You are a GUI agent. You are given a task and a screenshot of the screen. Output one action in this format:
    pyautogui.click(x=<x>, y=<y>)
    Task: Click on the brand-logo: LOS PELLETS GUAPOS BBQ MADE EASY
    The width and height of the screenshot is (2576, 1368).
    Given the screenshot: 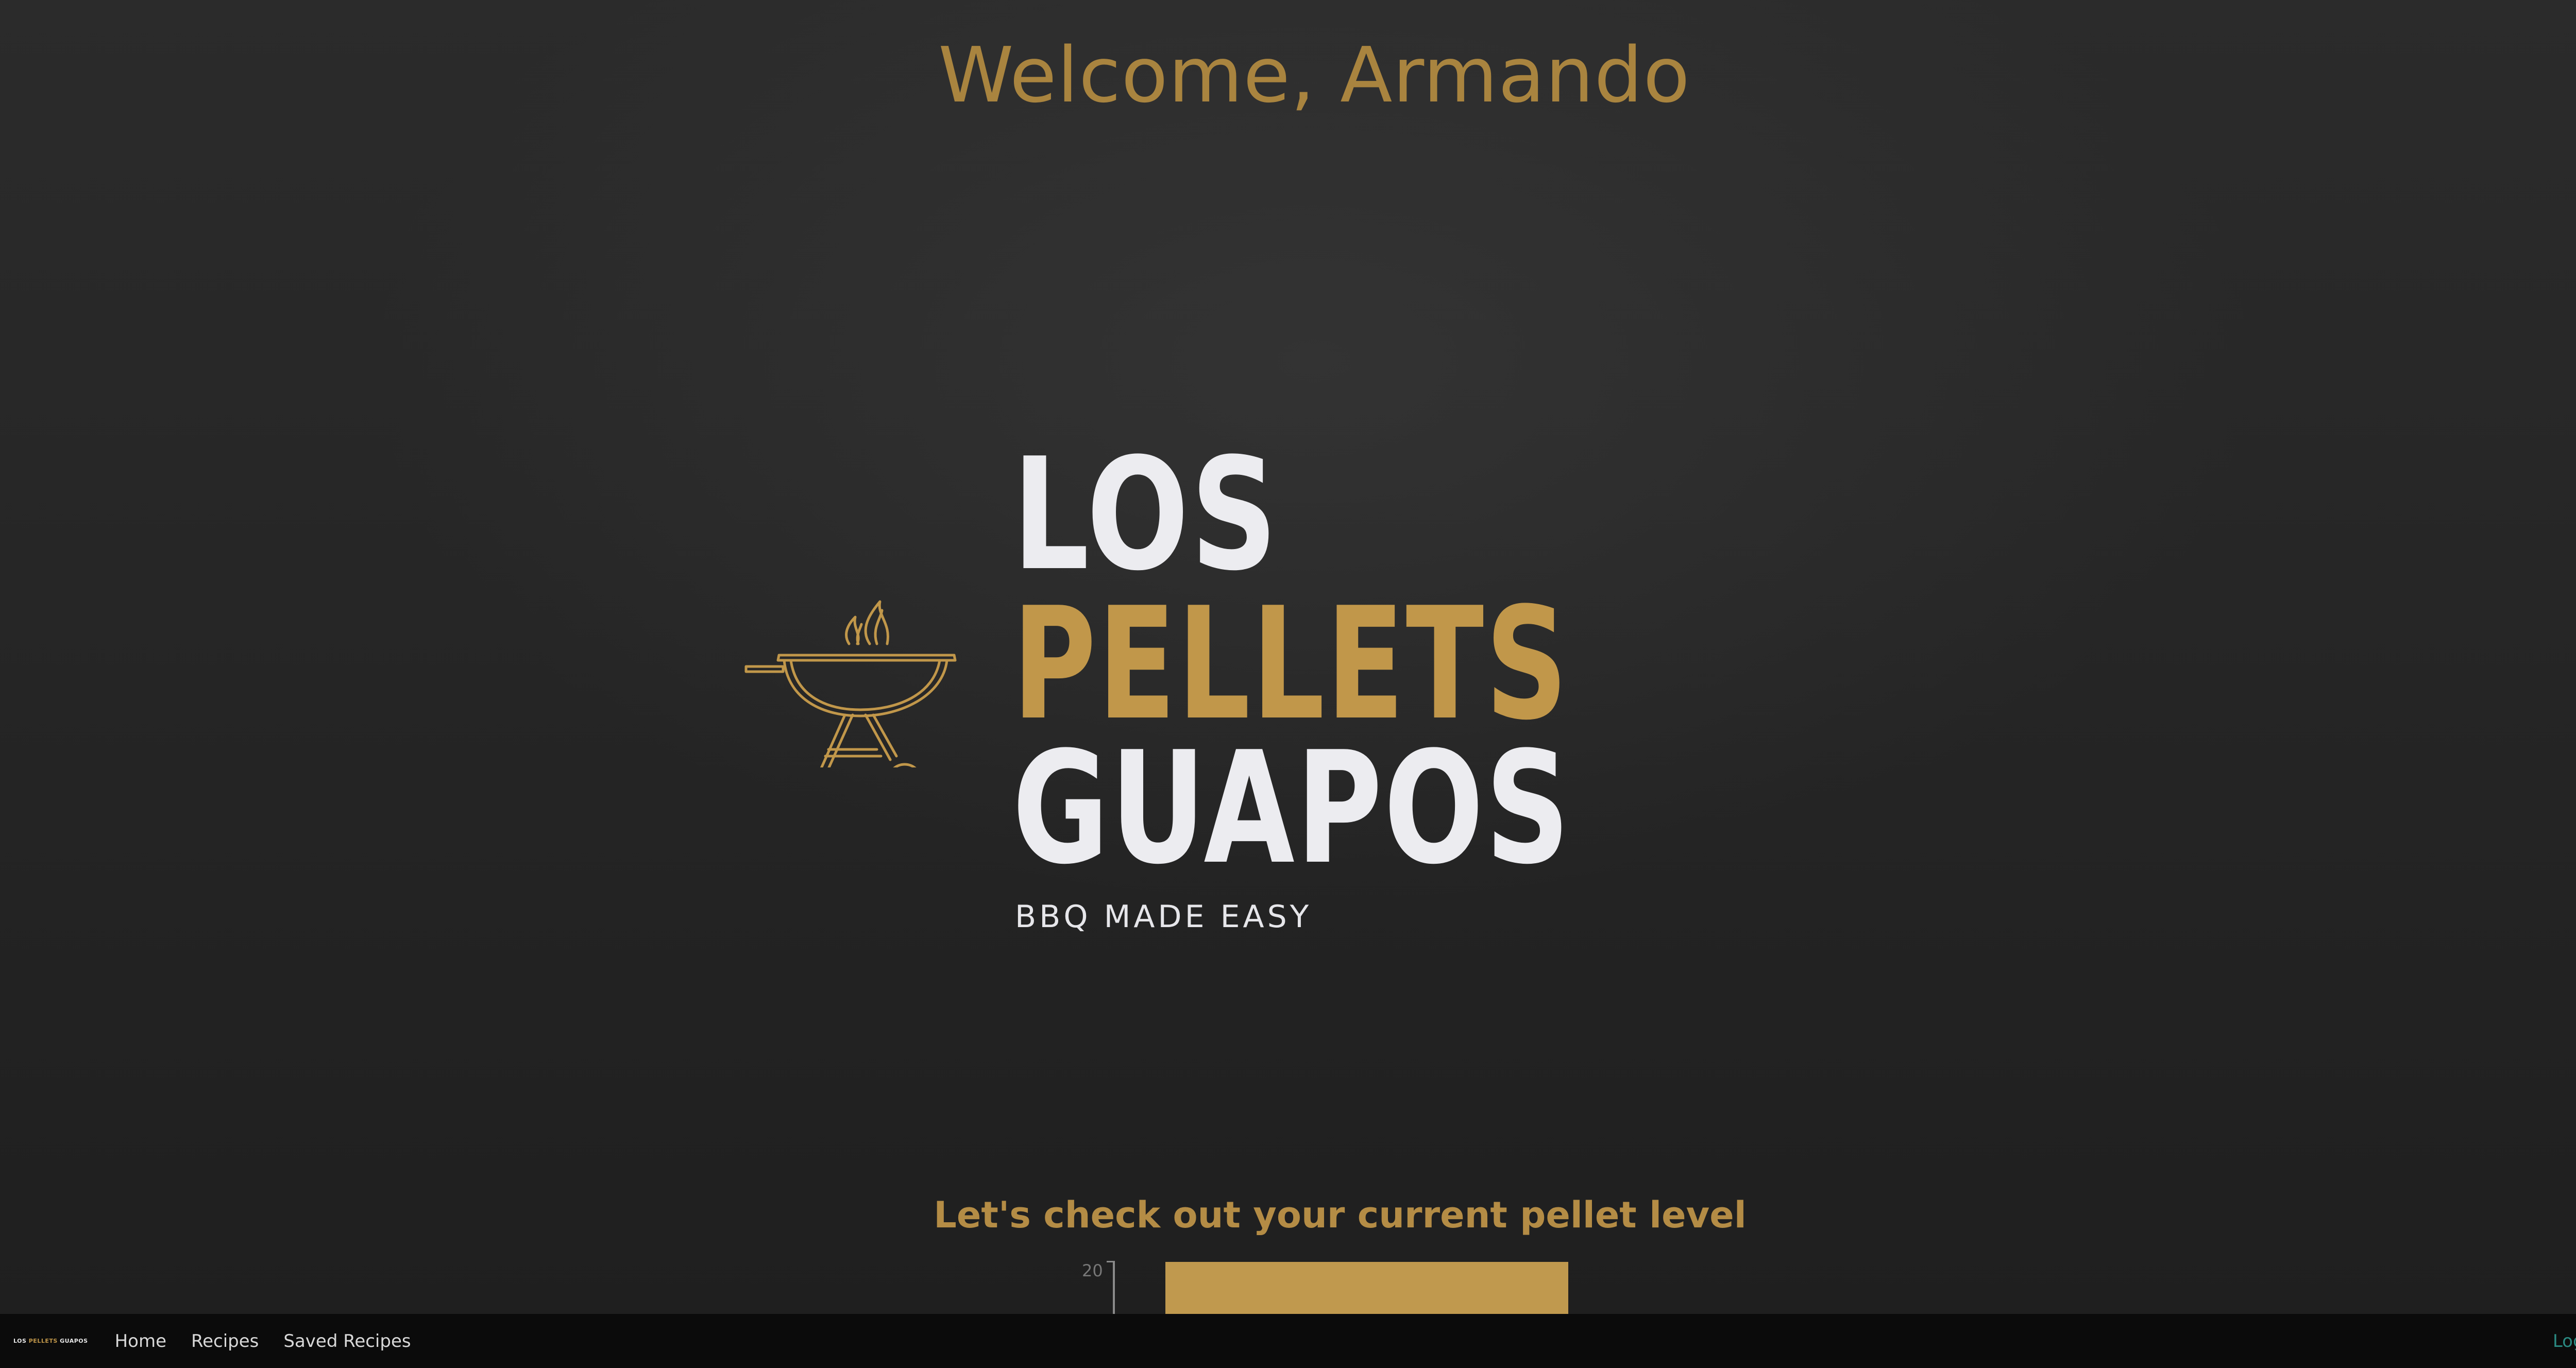 What is the action you would take?
    pyautogui.click(x=1156, y=684)
    